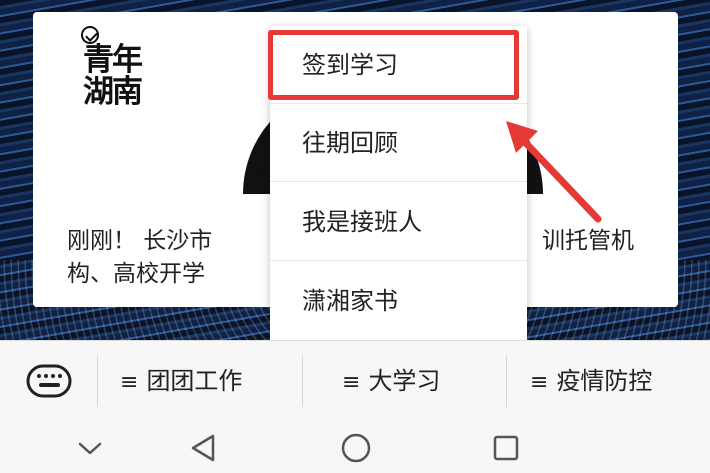 Image resolution: width=710 pixels, height=473 pixels. What do you see at coordinates (113, 92) in the screenshot?
I see `logo-line-2: 湖南` at bounding box center [113, 92].